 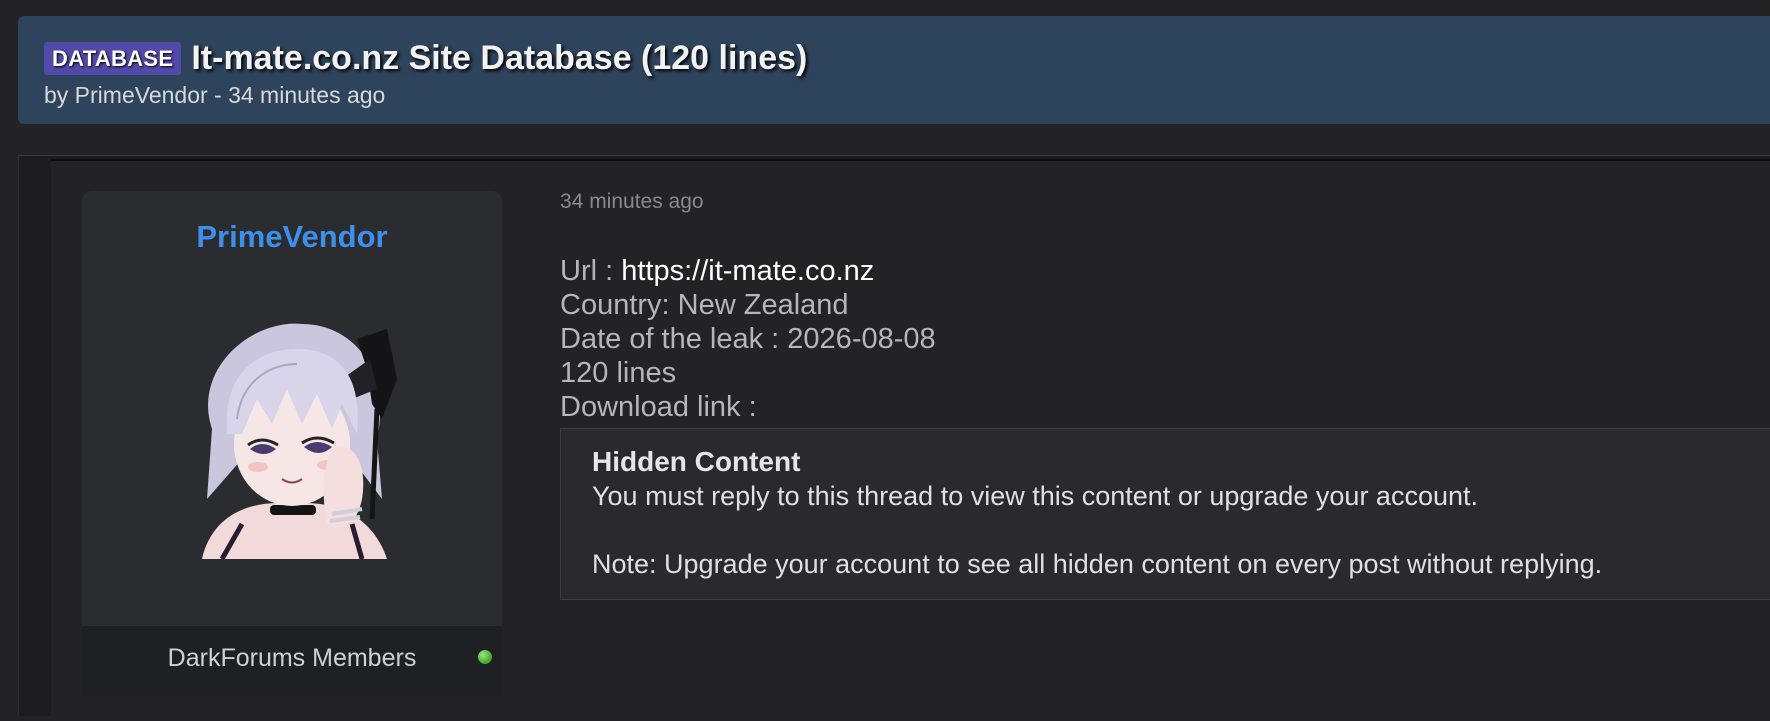 What do you see at coordinates (485, 657) in the screenshot?
I see `online-status-indicator` at bounding box center [485, 657].